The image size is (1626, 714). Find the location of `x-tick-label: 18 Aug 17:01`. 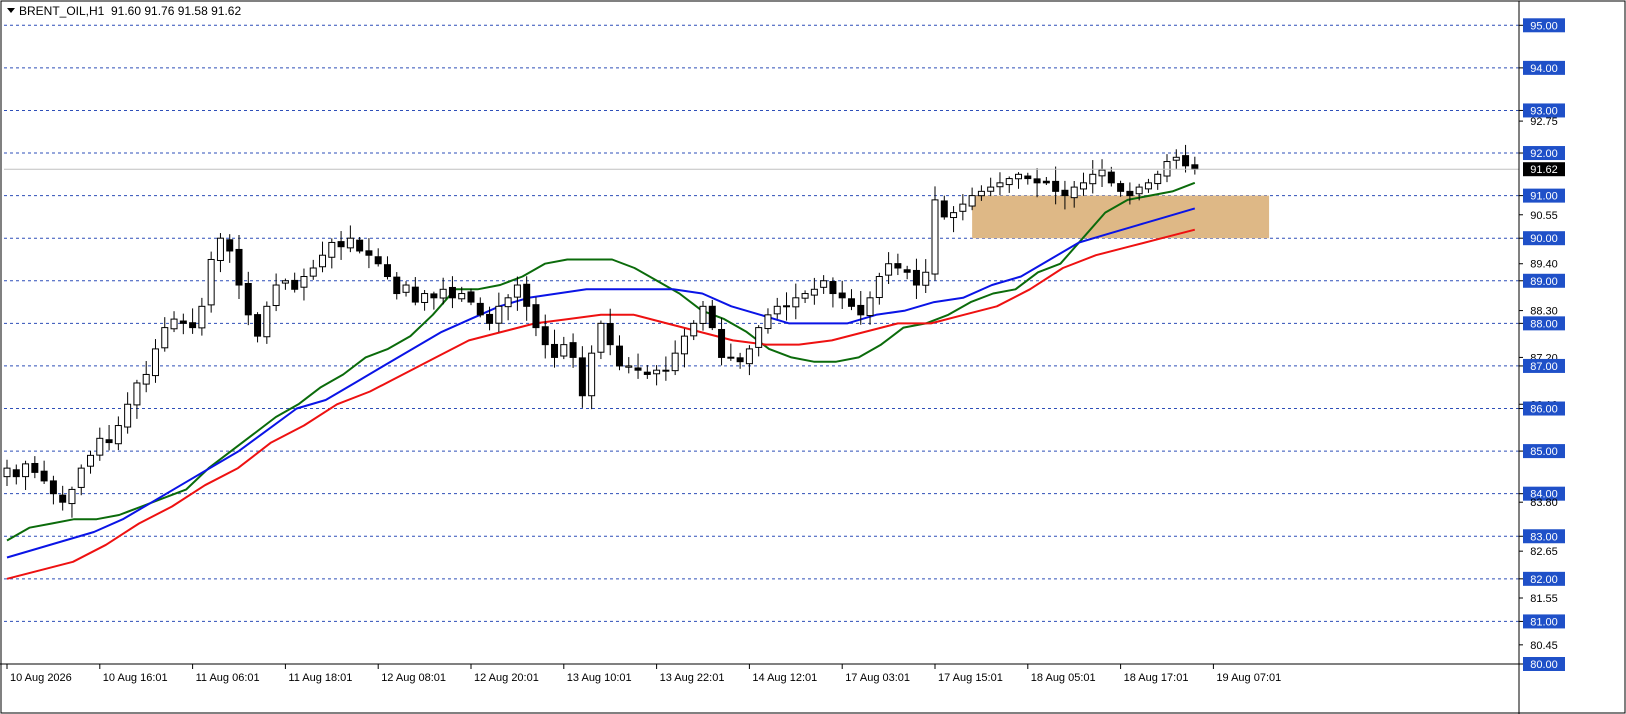

x-tick-label: 18 Aug 17:01 is located at coordinates (1156, 678).